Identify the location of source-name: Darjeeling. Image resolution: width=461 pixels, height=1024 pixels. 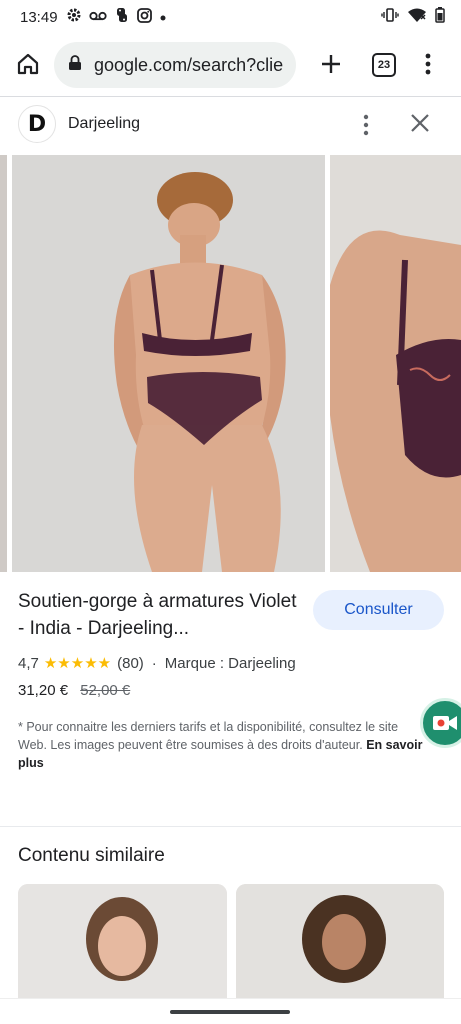
(104, 124).